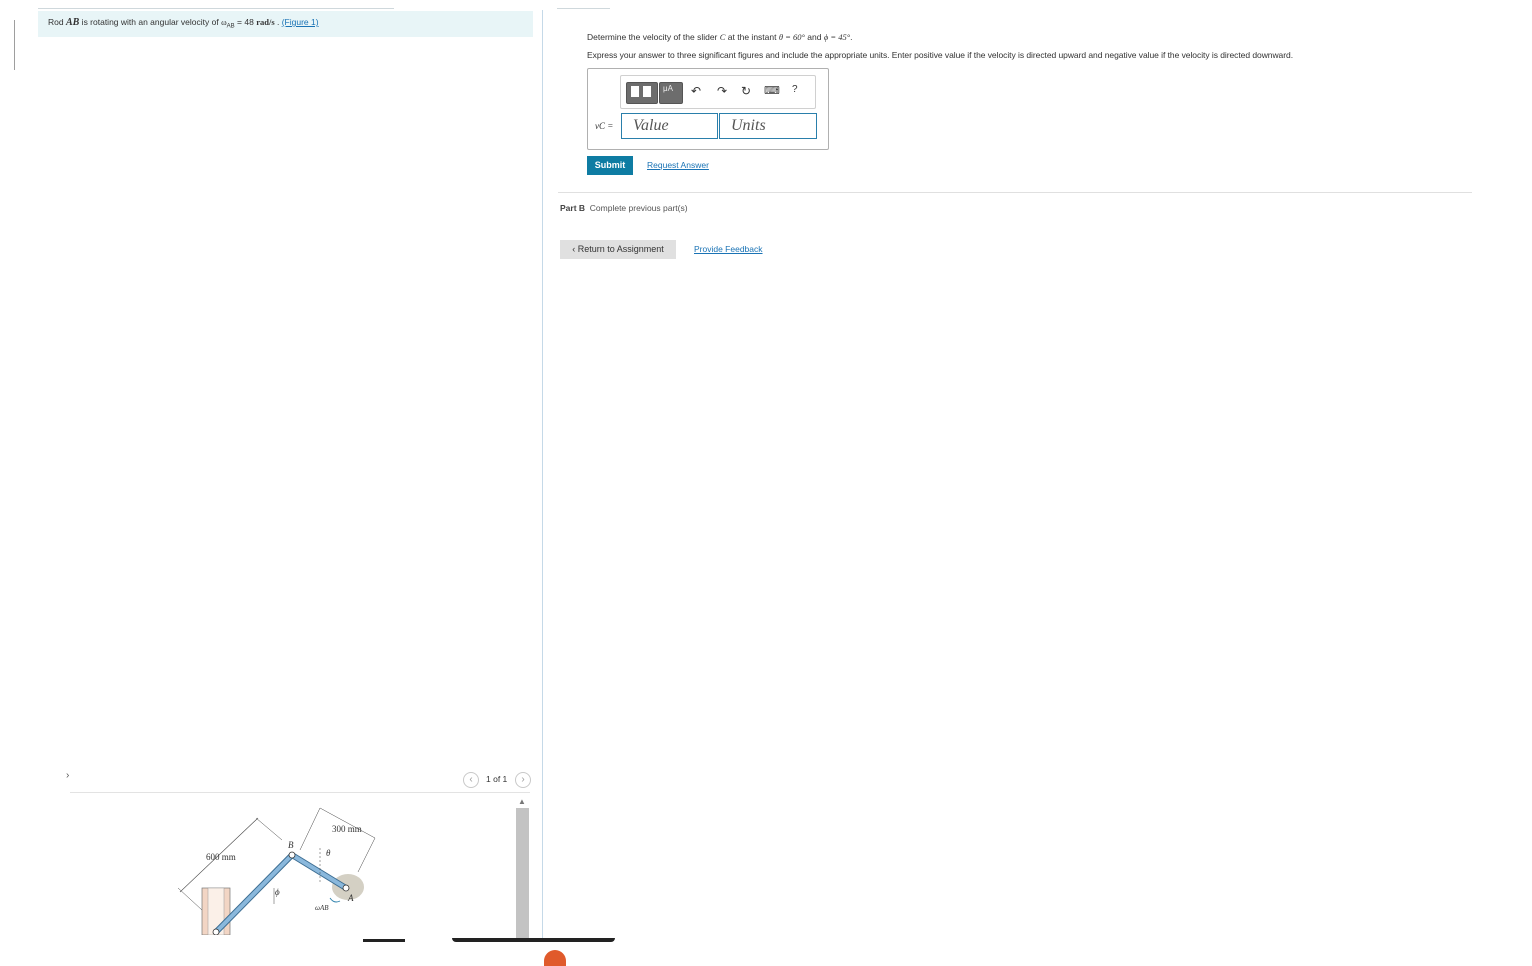 Image resolution: width=1532 pixels, height=966 pixels. Describe the element at coordinates (300, 22) in the screenshot. I see `figure-link: (Figure 1)` at that location.